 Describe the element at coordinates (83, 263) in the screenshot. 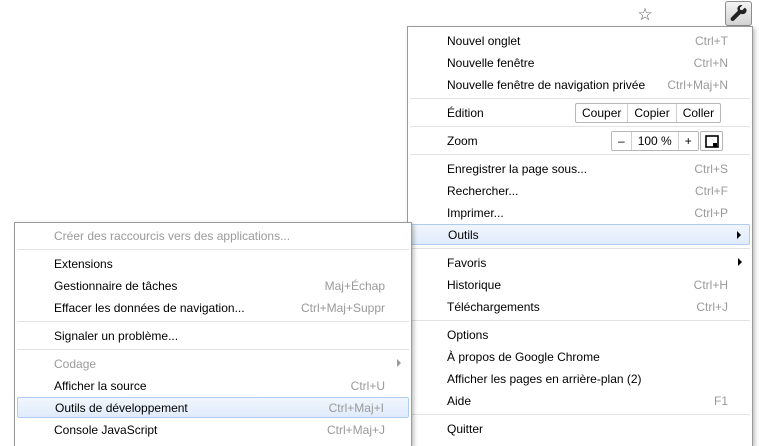

I see `extensions-label: Extensions` at that location.